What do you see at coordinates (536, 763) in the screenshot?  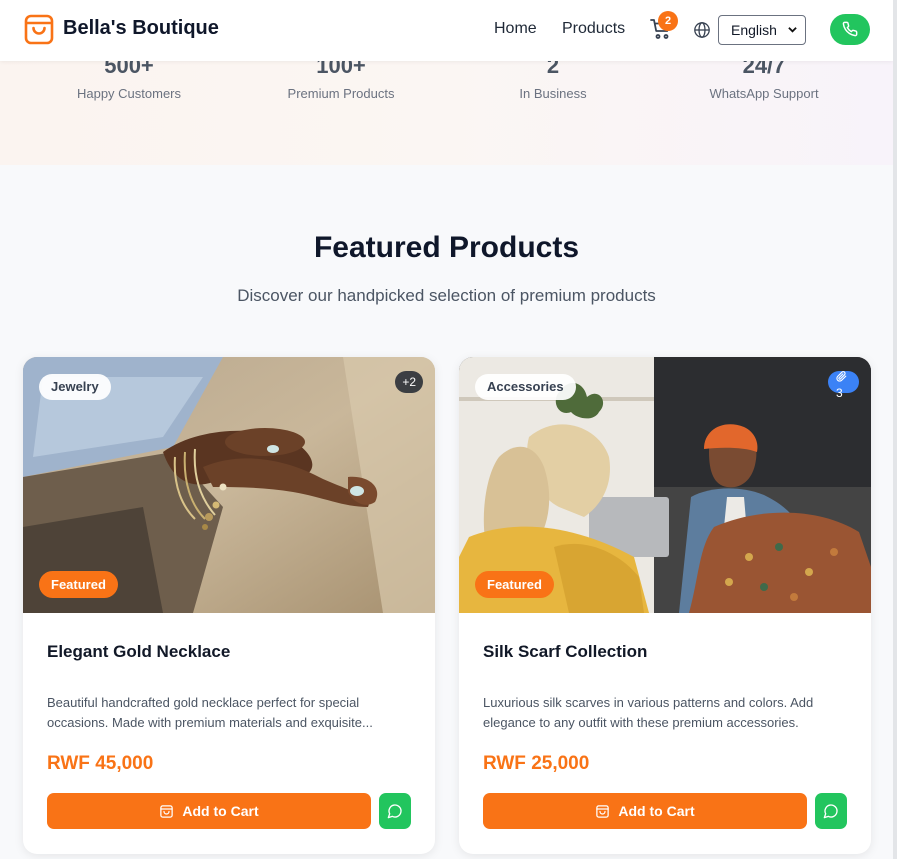 I see `product-price: RWF 25,000` at bounding box center [536, 763].